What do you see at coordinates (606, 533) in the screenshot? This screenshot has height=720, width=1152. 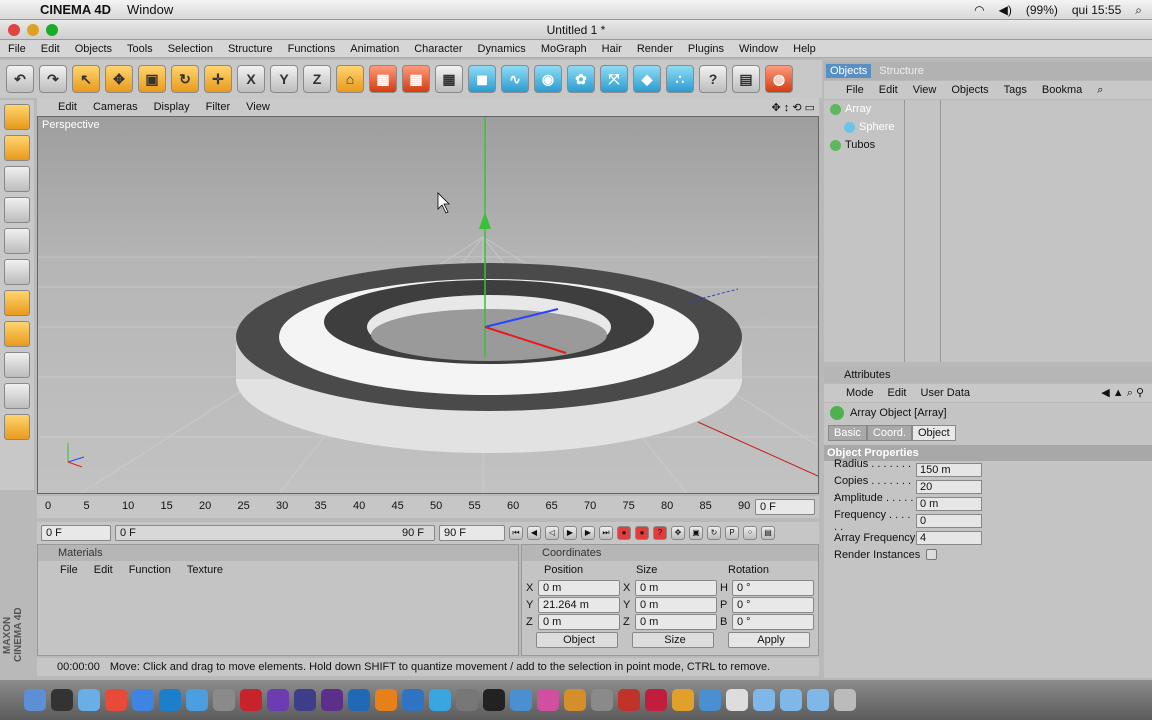 I see `go-to-end-button: ⏭` at bounding box center [606, 533].